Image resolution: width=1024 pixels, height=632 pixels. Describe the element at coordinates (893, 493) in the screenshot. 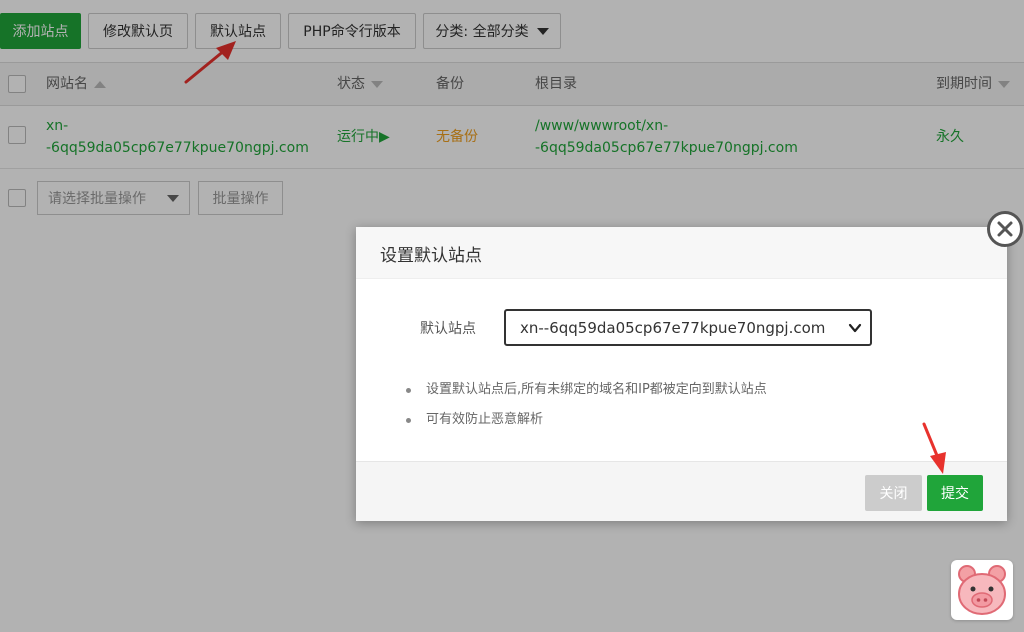

I see `close-button: 关闭` at that location.